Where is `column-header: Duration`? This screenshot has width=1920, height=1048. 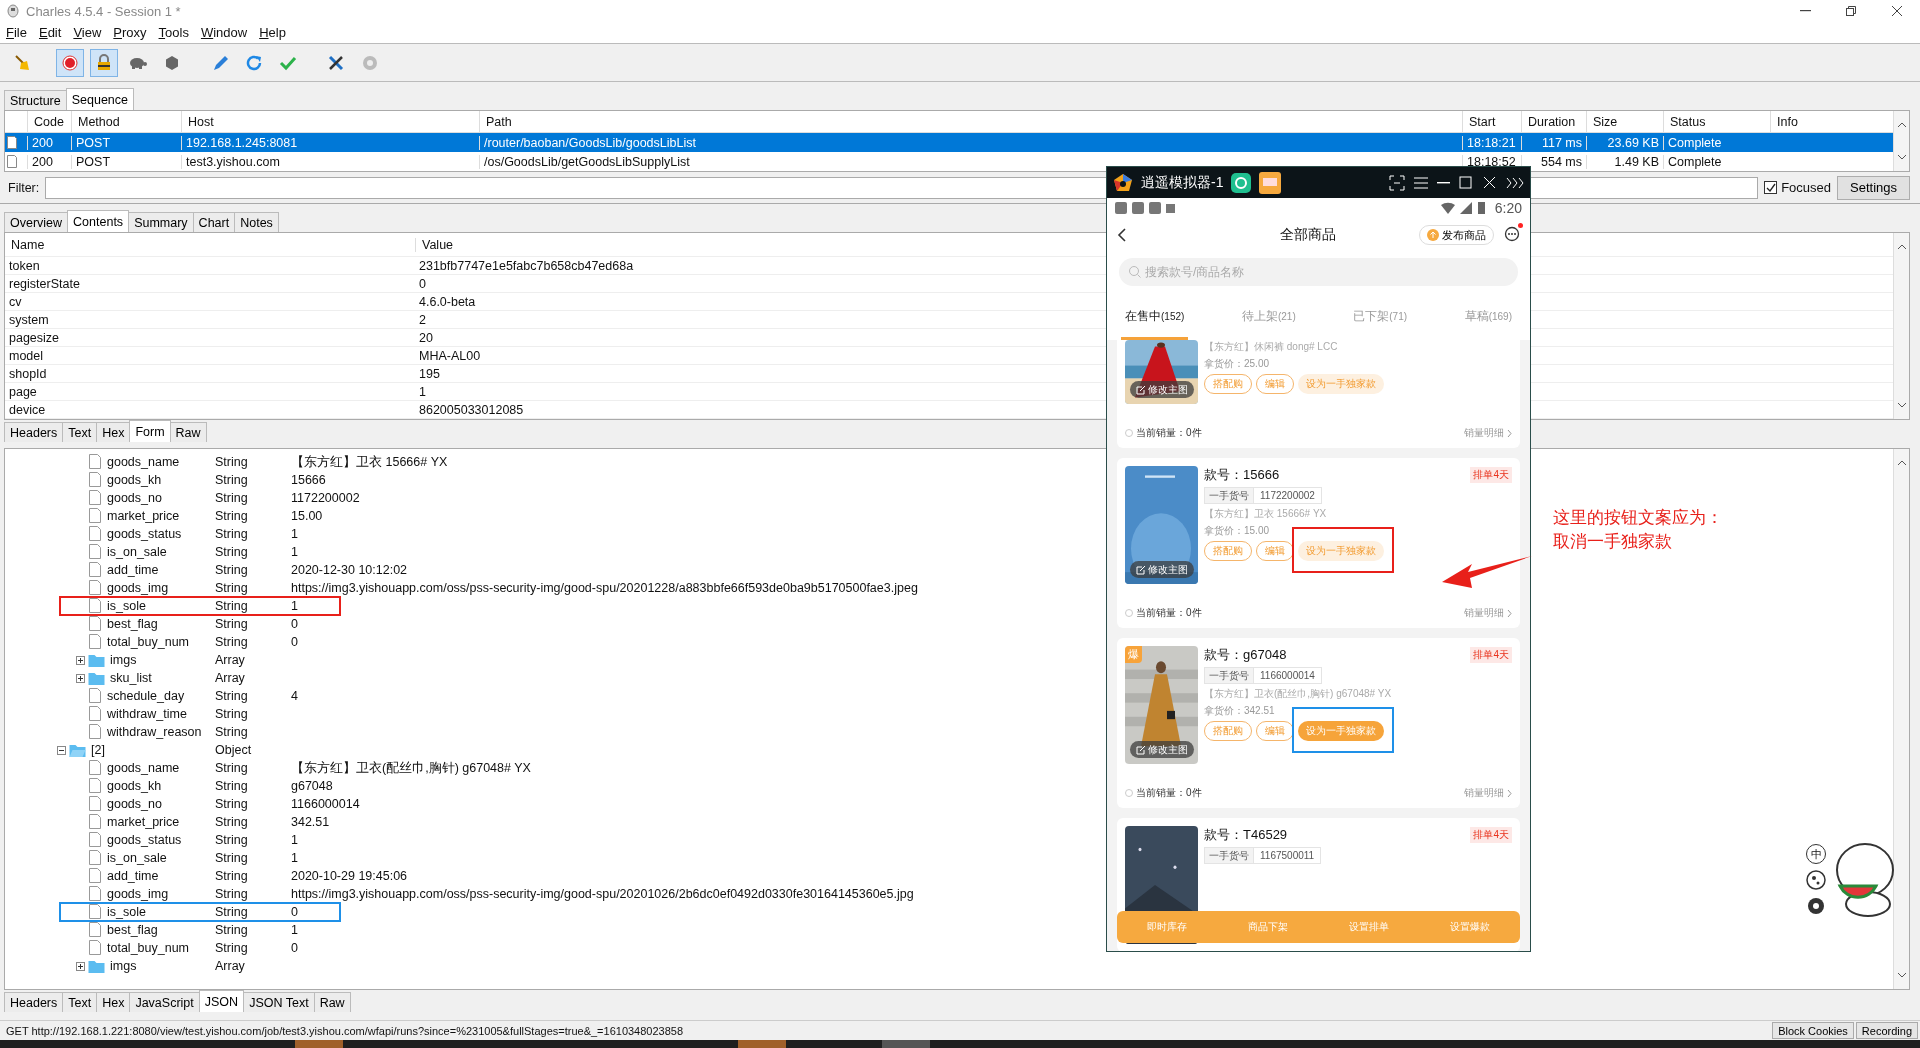 column-header: Duration is located at coordinates (1553, 121).